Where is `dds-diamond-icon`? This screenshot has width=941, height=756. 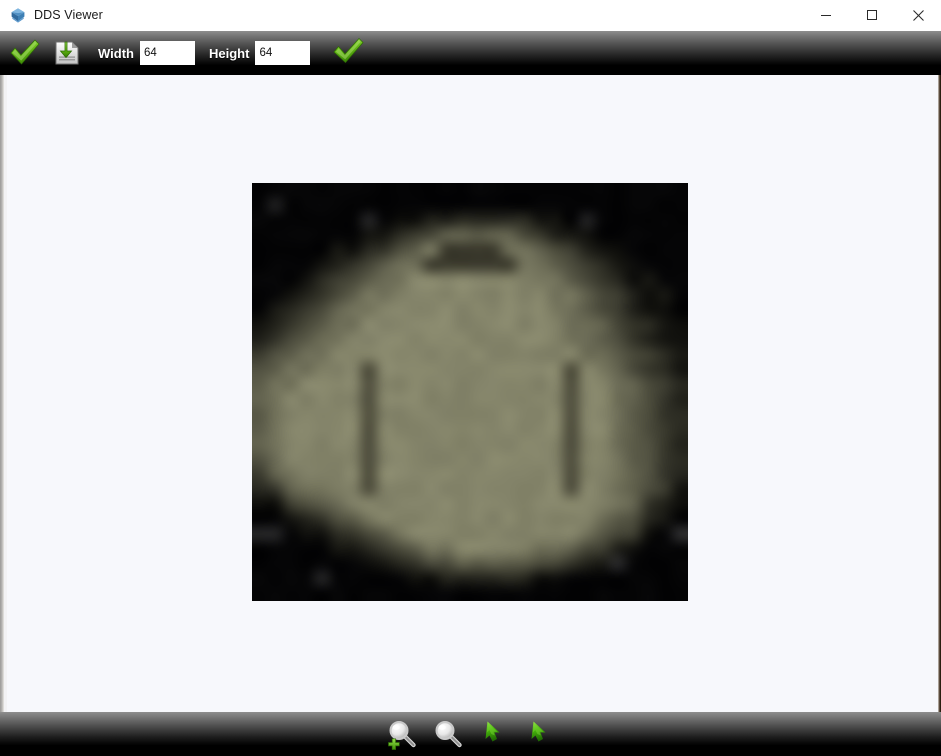 dds-diamond-icon is located at coordinates (18, 15).